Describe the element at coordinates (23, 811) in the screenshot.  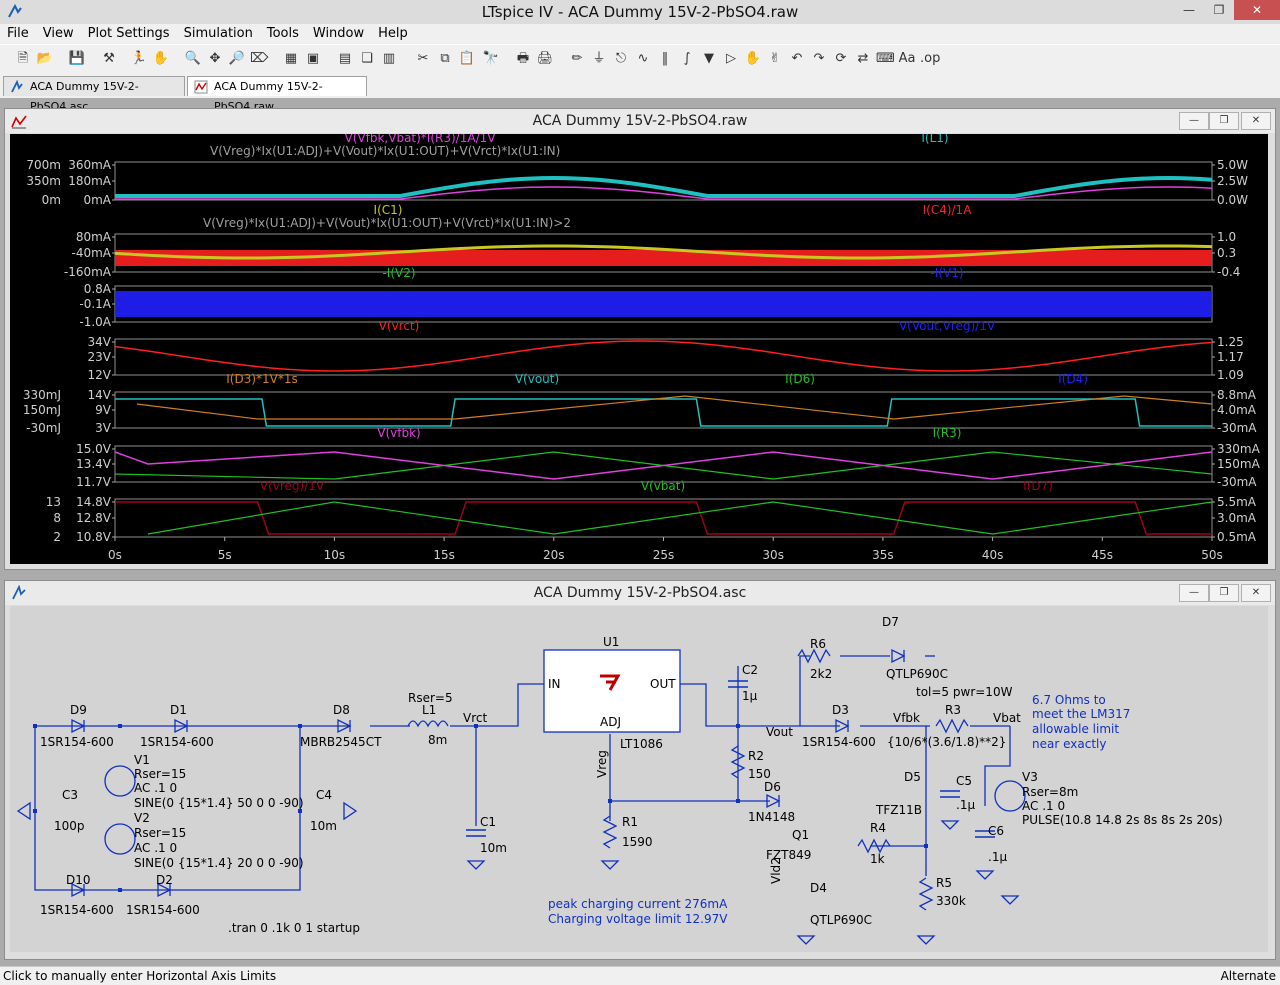
I see `port-left-icon` at that location.